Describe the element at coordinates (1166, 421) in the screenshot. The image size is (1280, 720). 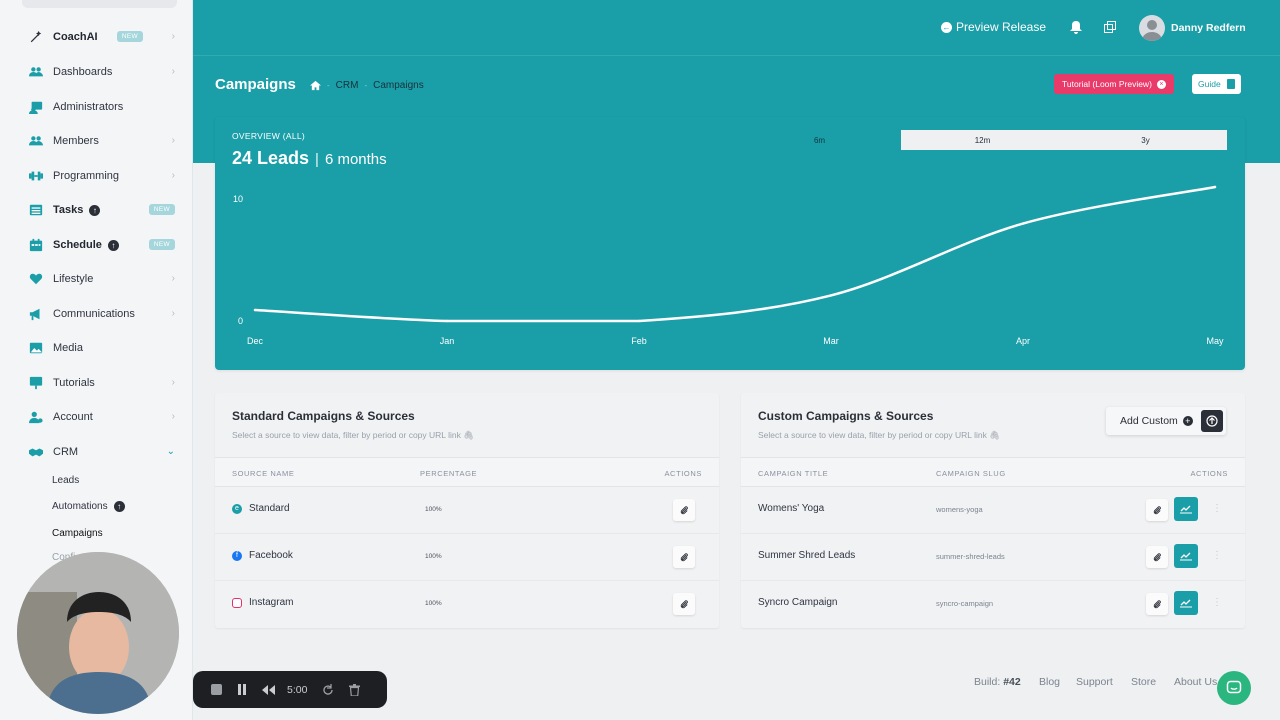
I see `add-custom-button: Add Custom +` at that location.